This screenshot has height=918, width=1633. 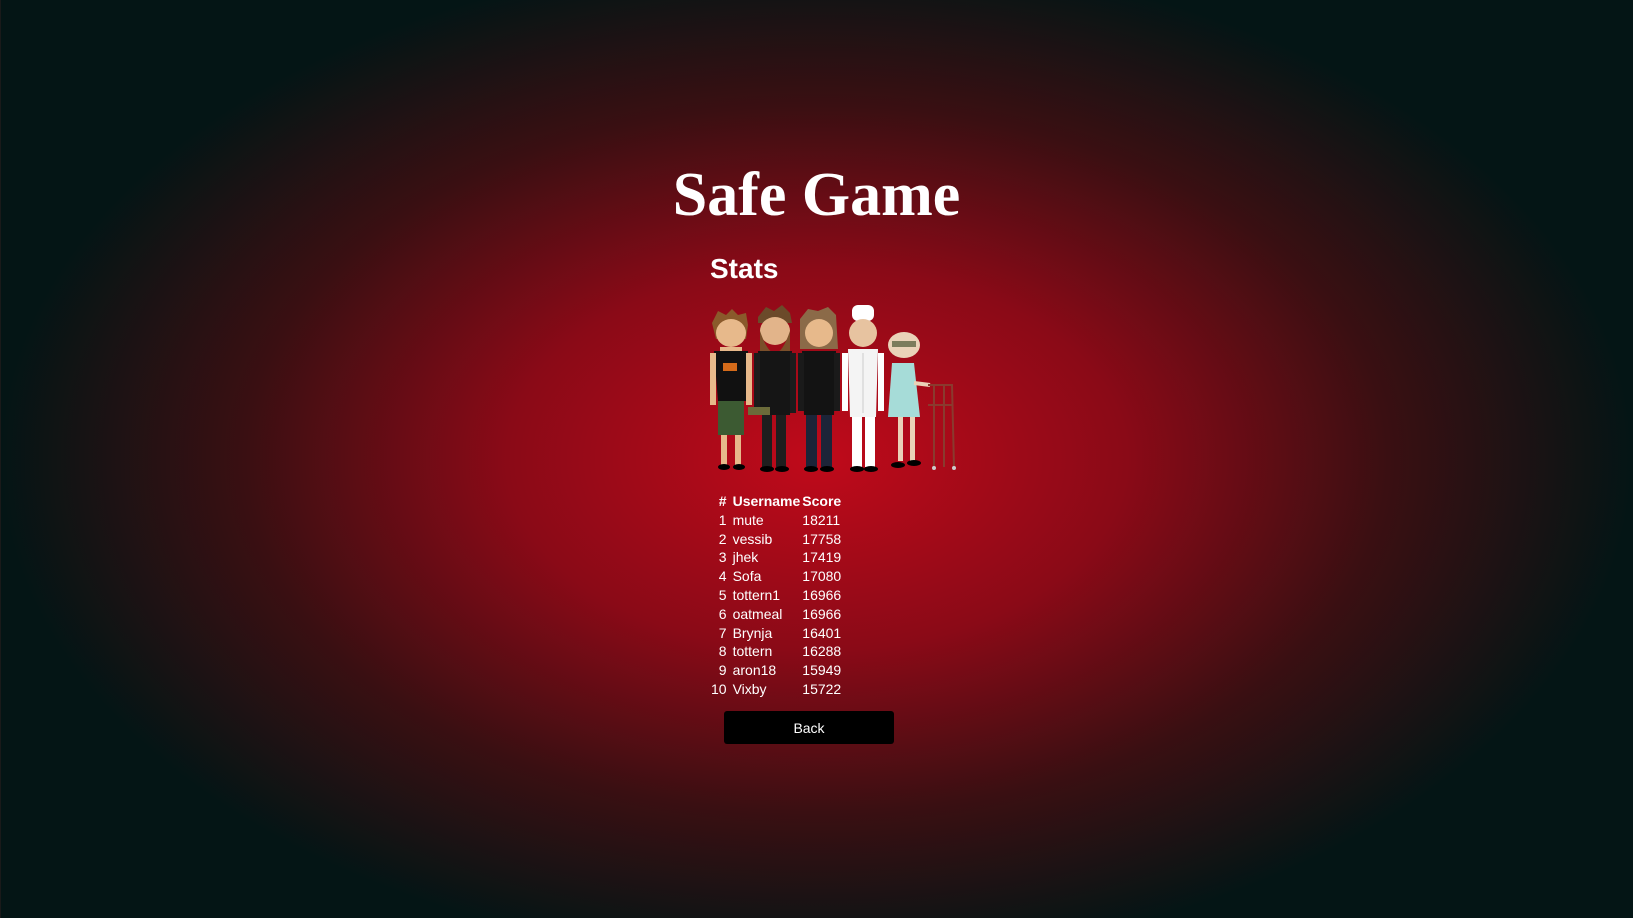 I want to click on username-cell: Brynja, so click(x=752, y=632).